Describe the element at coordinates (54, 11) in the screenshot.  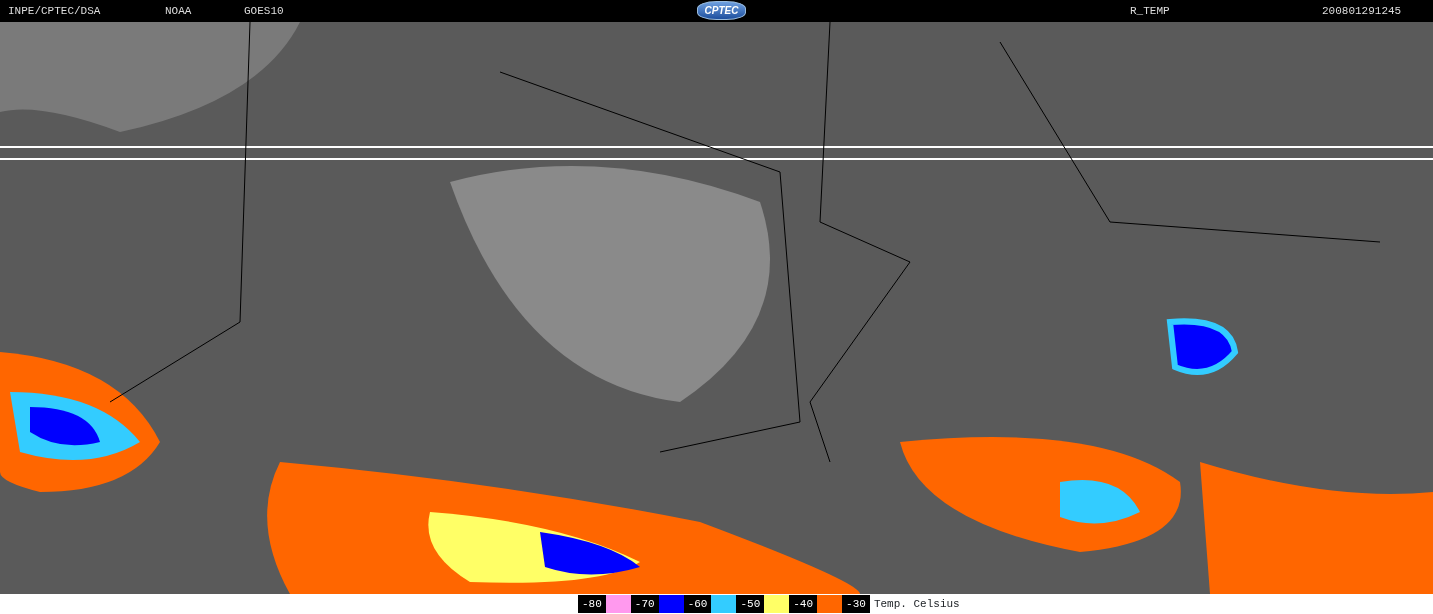
I see `source-label: INPE/CPTEC/DSA` at that location.